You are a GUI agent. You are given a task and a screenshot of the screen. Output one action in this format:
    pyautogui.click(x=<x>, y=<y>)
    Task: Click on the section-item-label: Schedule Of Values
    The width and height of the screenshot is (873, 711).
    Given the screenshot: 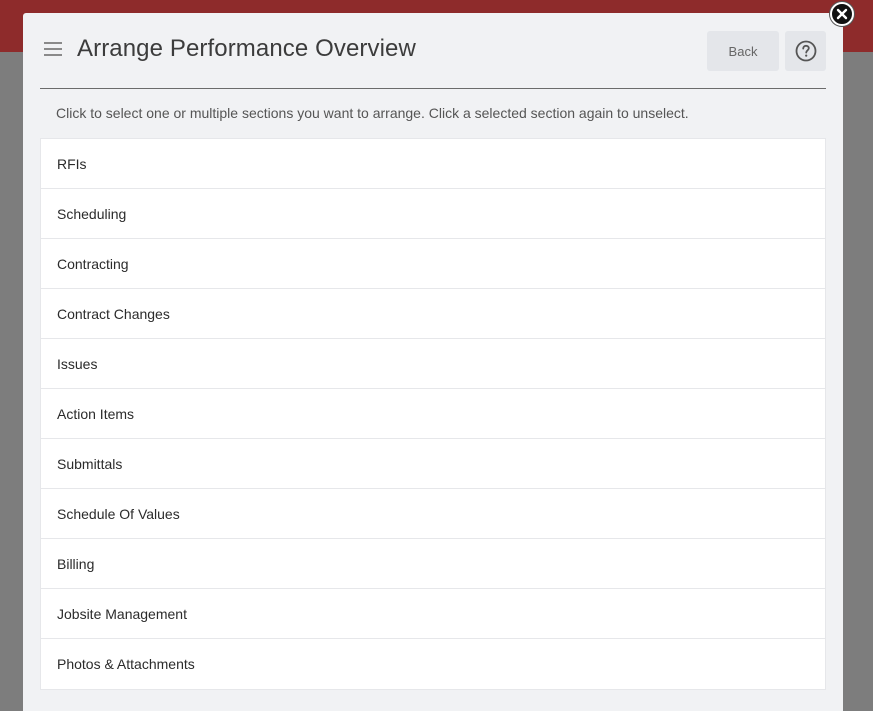 What is the action you would take?
    pyautogui.click(x=118, y=513)
    